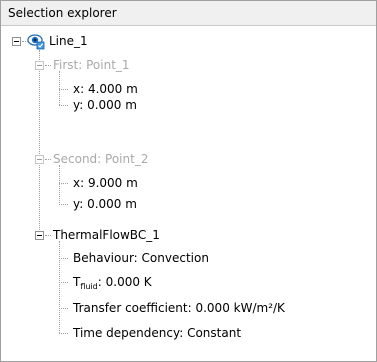  I want to click on tree-node-first-point: First: Point_1, so click(91, 65).